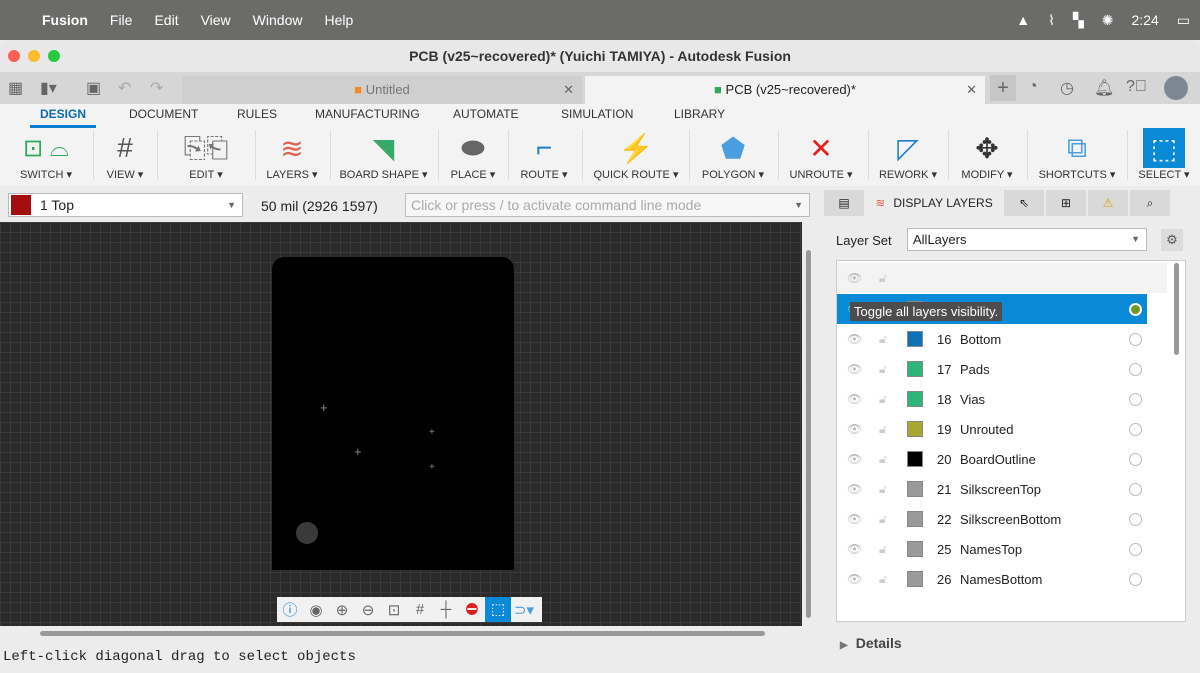  I want to click on details-section: ▶ Details, so click(871, 643).